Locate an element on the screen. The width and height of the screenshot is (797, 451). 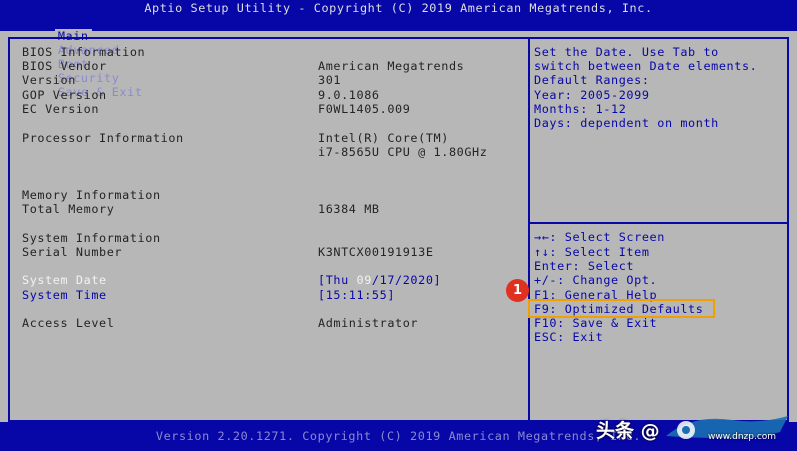
processor-name-value: Intel(R) Core(TM) is located at coordinates (383, 138).